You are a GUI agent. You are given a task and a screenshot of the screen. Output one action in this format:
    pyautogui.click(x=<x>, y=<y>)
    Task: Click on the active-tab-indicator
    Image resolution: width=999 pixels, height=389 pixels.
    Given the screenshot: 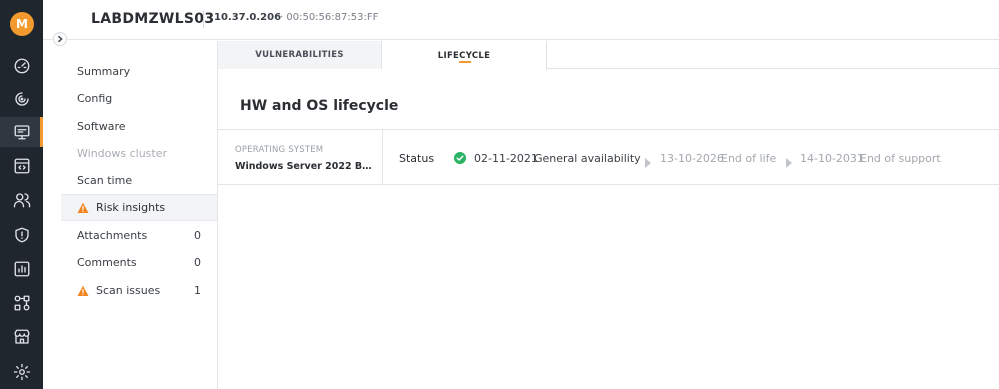 What is the action you would take?
    pyautogui.click(x=465, y=62)
    